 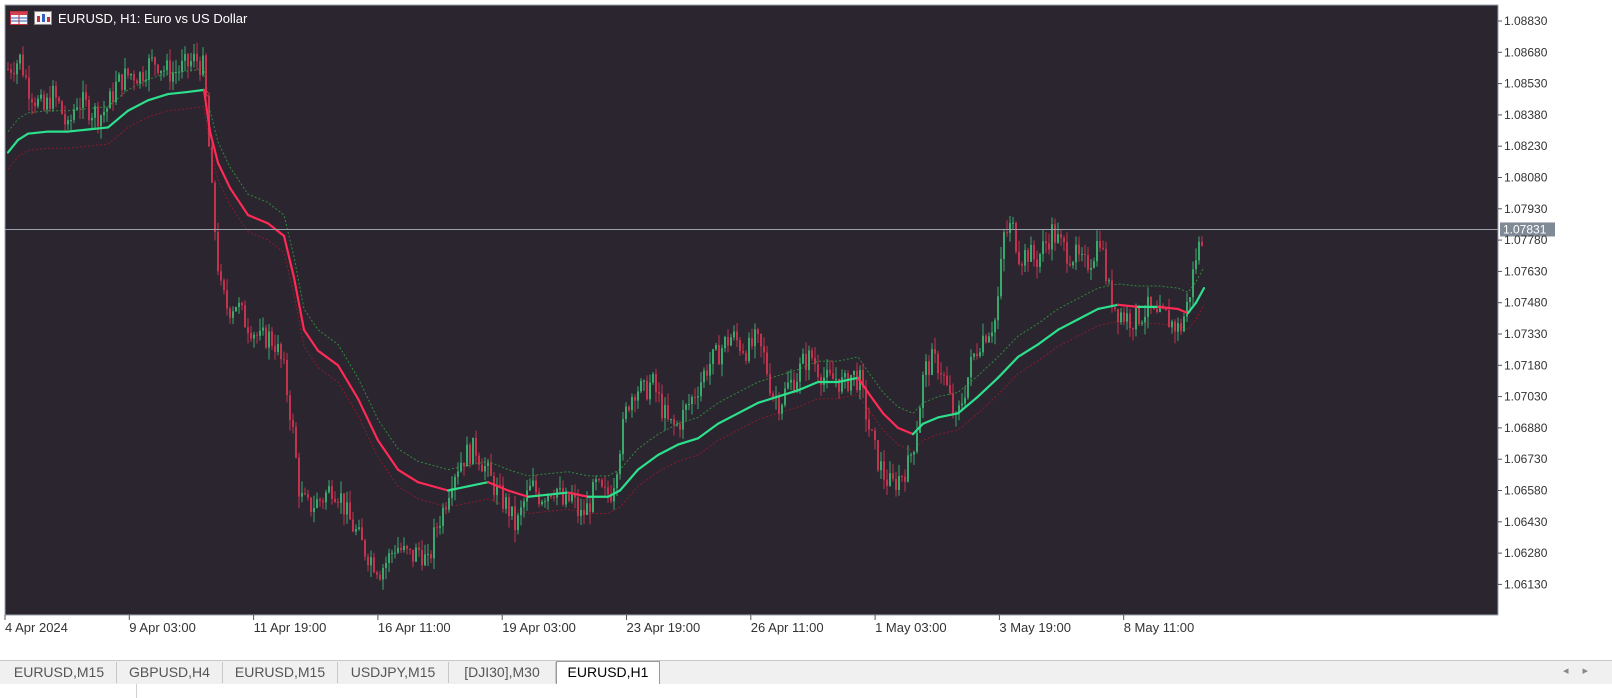 What do you see at coordinates (502, 672) in the screenshot?
I see `tab-dji30-m30: [DJI30],M30` at bounding box center [502, 672].